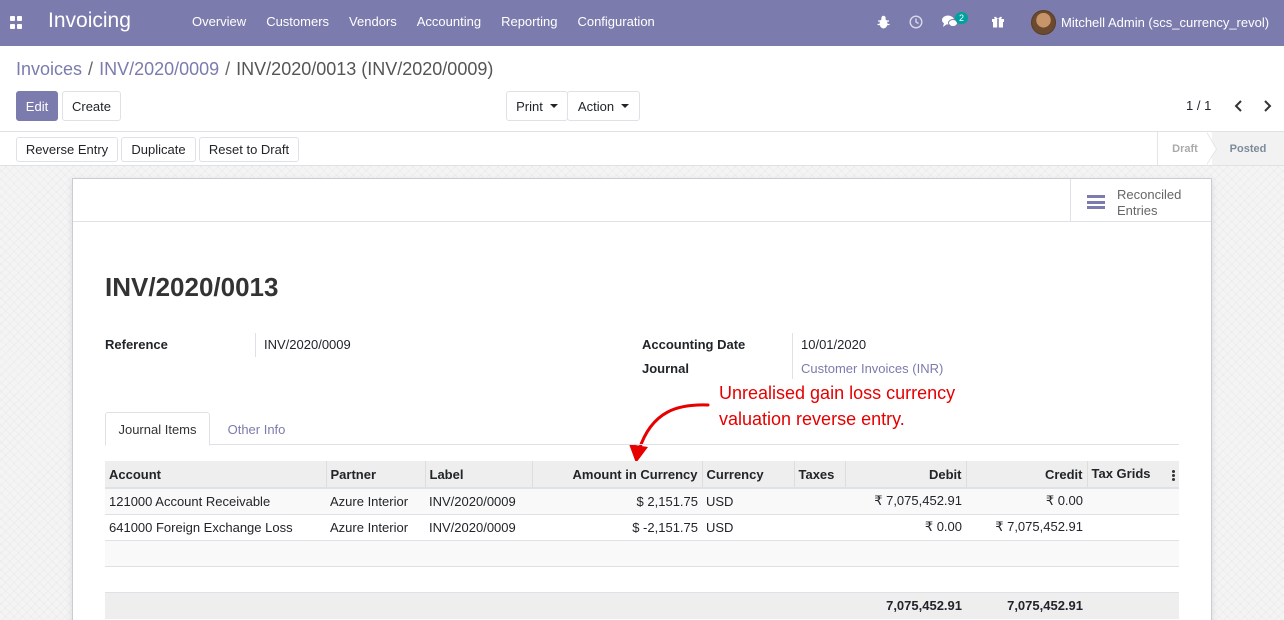 The image size is (1284, 620). I want to click on column-header-account: Account, so click(216, 475).